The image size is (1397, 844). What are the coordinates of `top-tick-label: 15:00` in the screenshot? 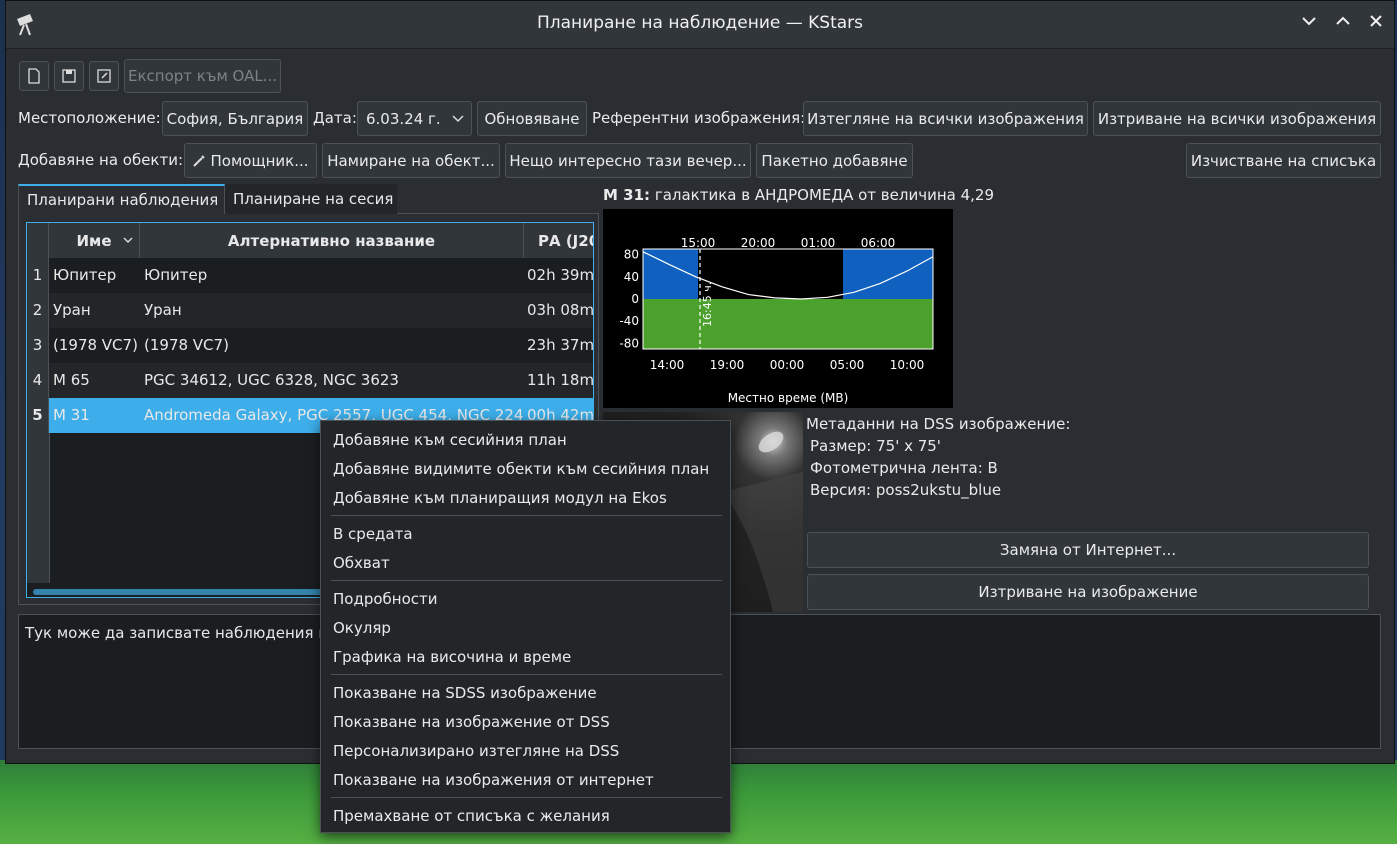 It's located at (698, 243).